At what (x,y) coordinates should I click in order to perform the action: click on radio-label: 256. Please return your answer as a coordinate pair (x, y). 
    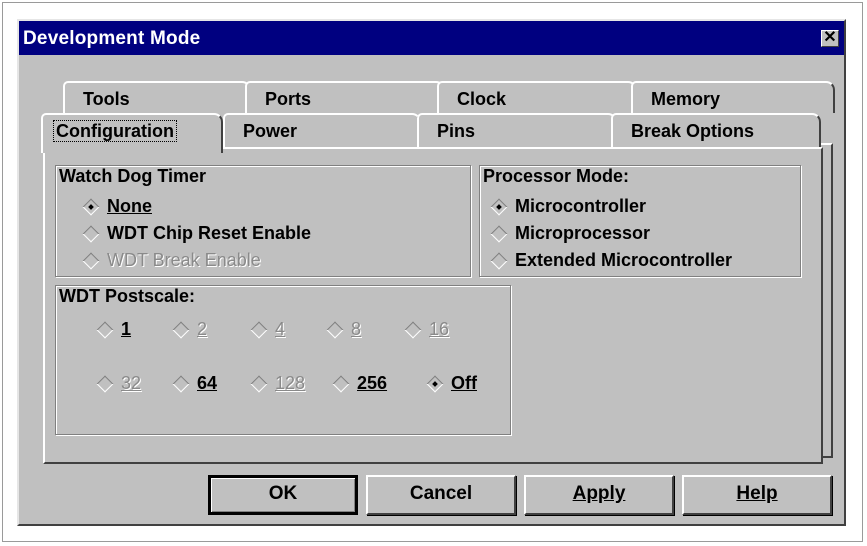
    Looking at the image, I should click on (372, 383).